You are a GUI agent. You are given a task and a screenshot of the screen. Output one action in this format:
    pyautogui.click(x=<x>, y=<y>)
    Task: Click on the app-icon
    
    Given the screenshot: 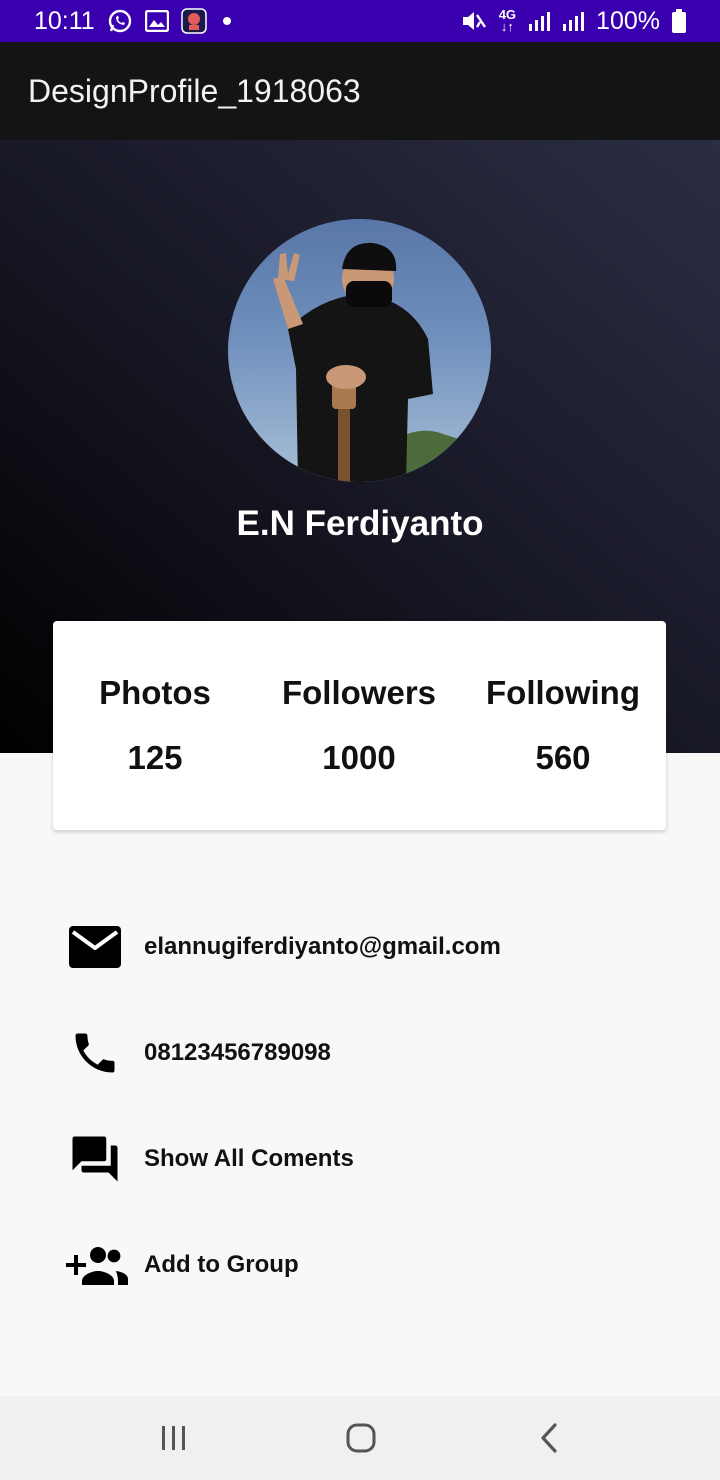 What is the action you would take?
    pyautogui.click(x=193, y=21)
    